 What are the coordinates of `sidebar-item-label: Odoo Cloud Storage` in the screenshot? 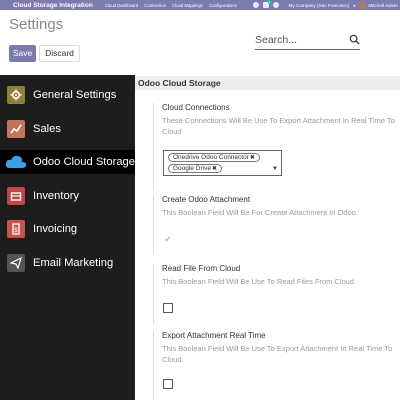 It's located at (84, 162).